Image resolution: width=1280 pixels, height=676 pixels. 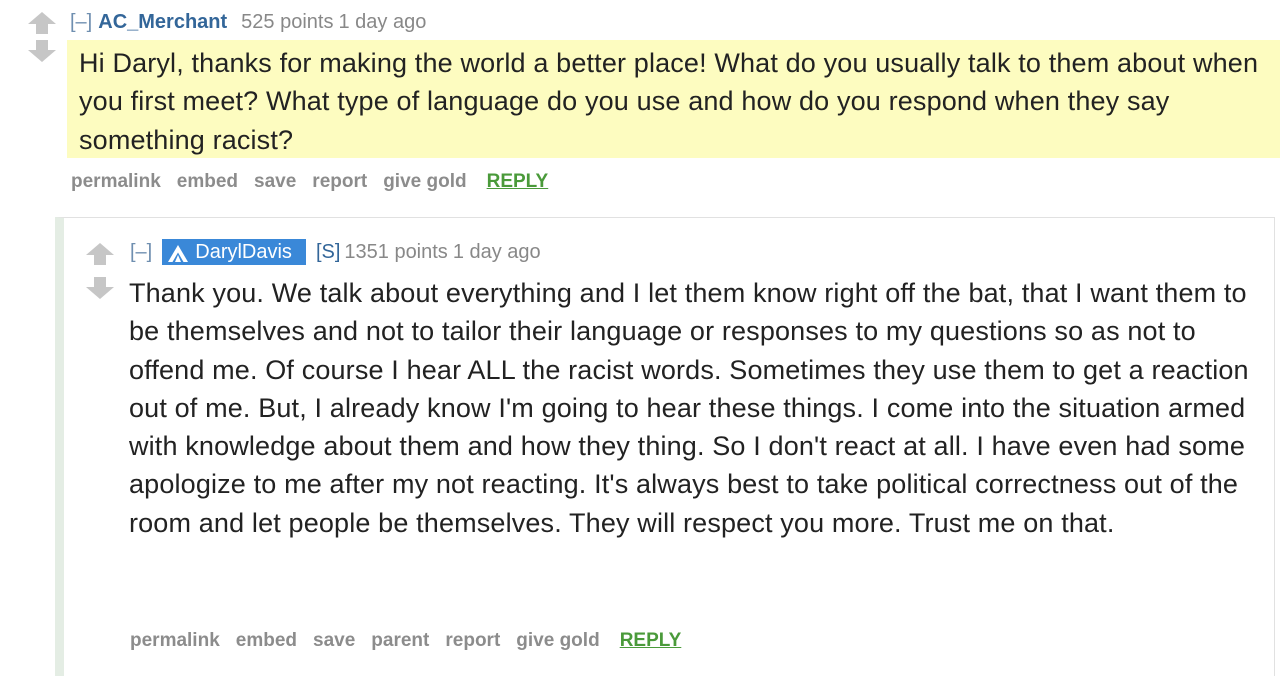 I want to click on author-link: AC_Merchant, so click(x=162, y=22).